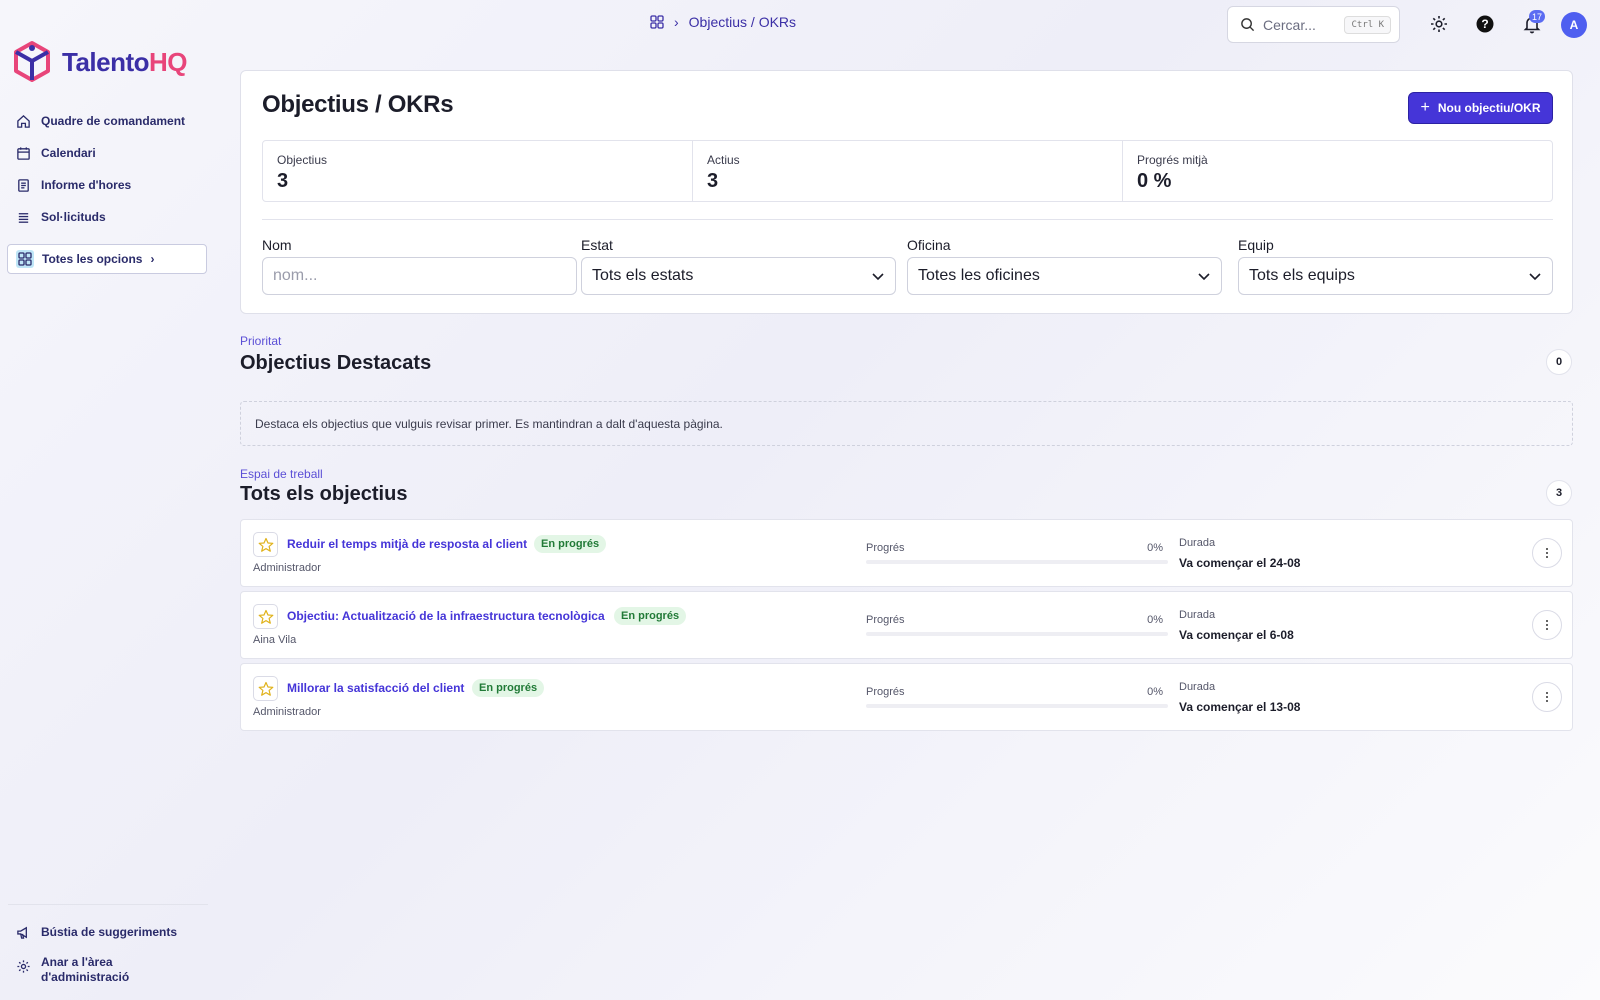 This screenshot has width=1600, height=1000. I want to click on new-objective-button: + Nou objectiu/OKR, so click(1480, 108).